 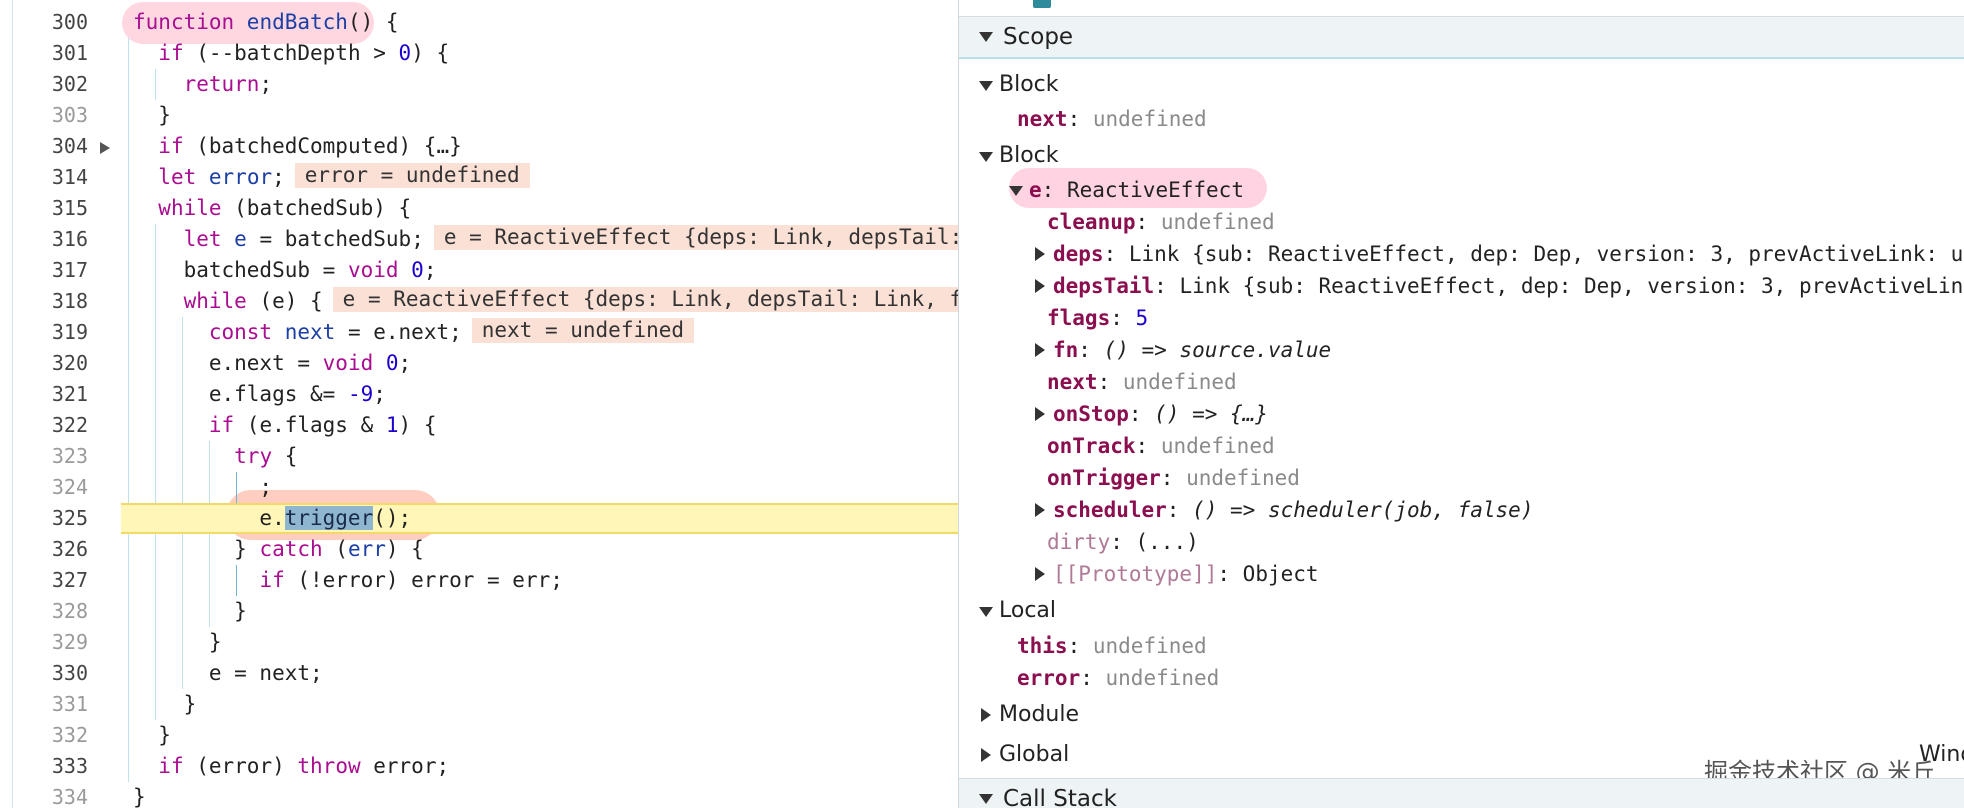 I want to click on line-number: 304, so click(x=44, y=146).